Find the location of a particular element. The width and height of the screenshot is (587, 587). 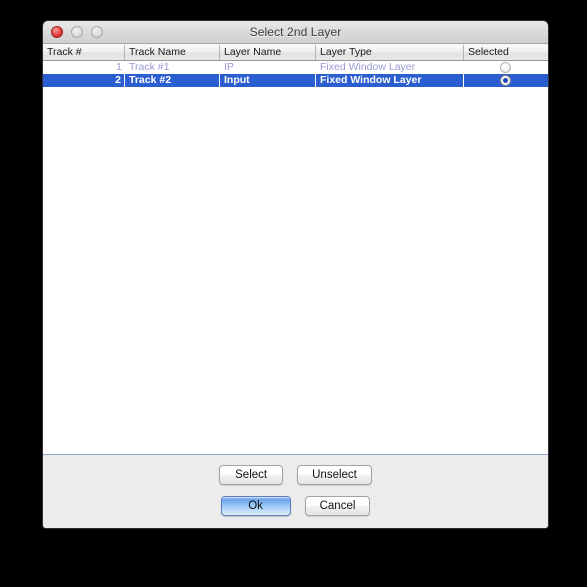

window-controls is located at coordinates (77, 32).